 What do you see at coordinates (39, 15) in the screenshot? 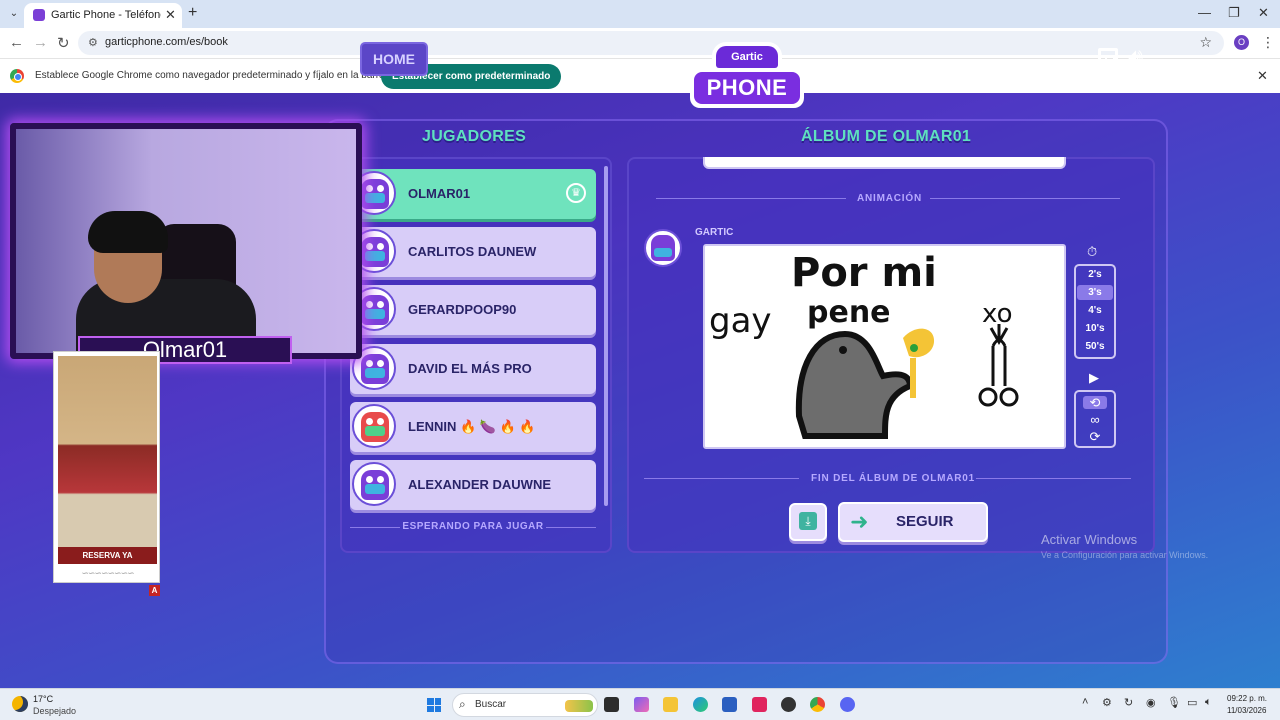
I see `gartic-favicon-icon` at bounding box center [39, 15].